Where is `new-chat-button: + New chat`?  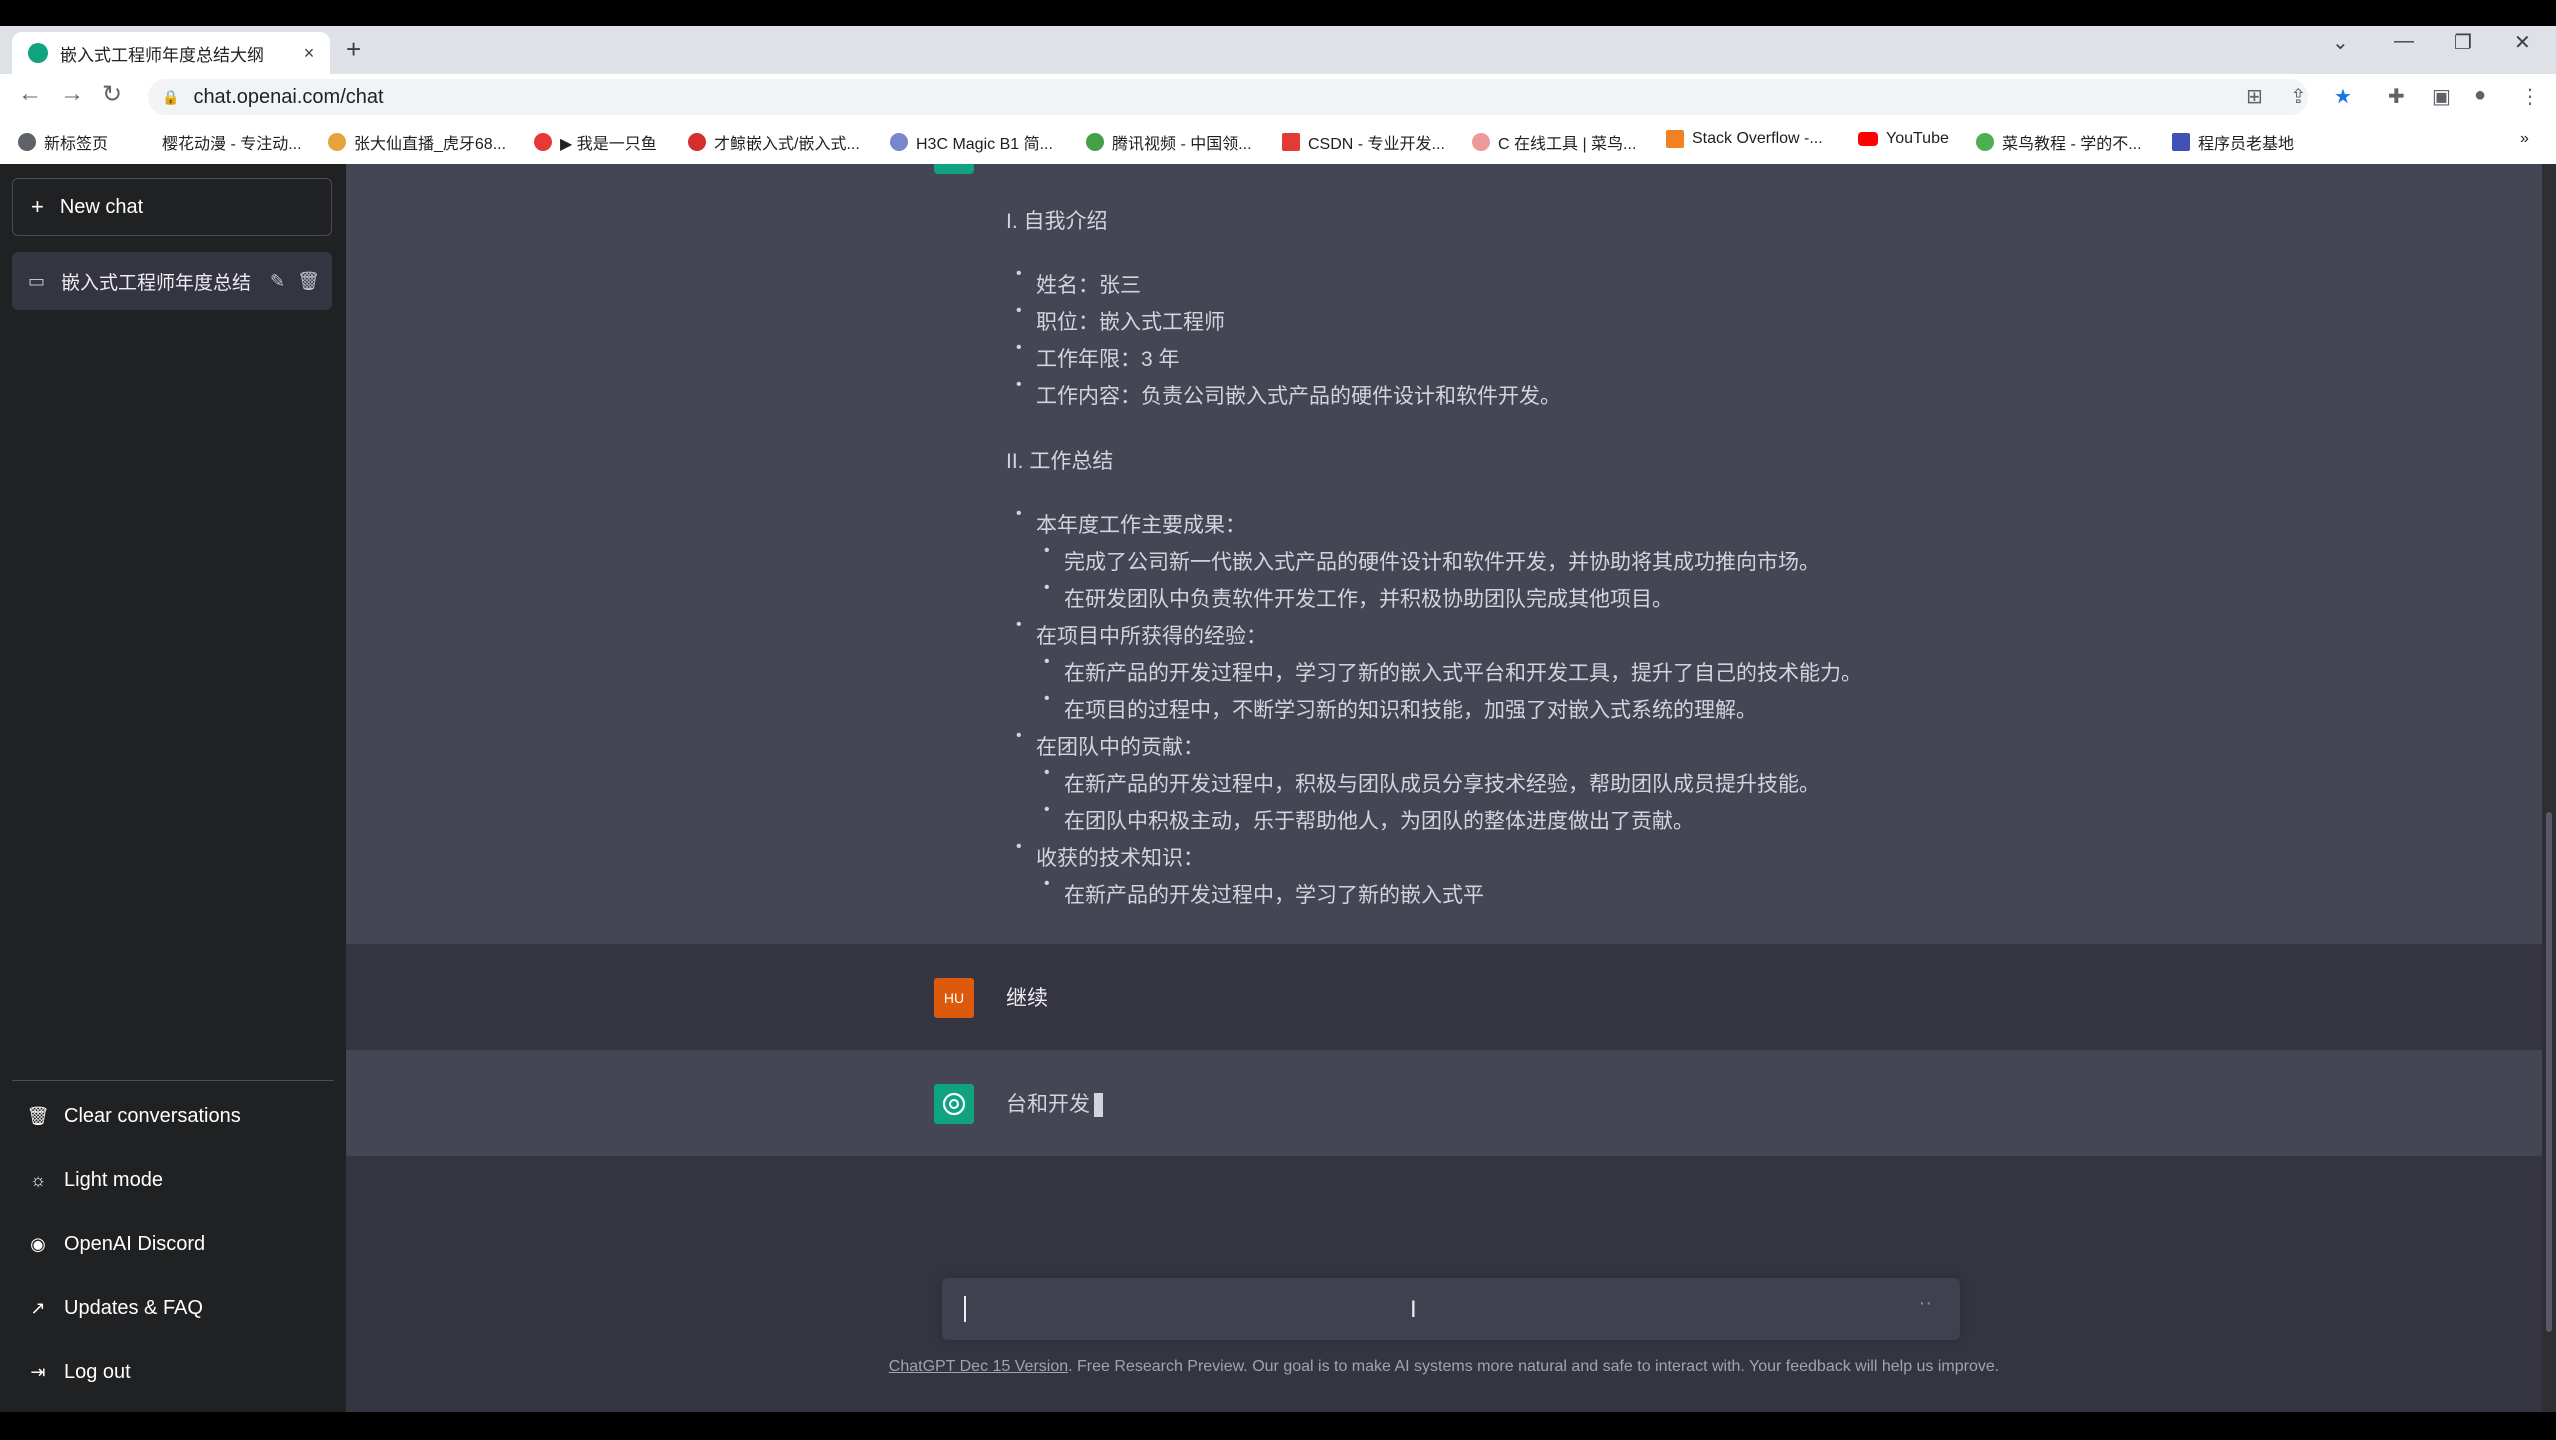 new-chat-button: + New chat is located at coordinates (172, 207).